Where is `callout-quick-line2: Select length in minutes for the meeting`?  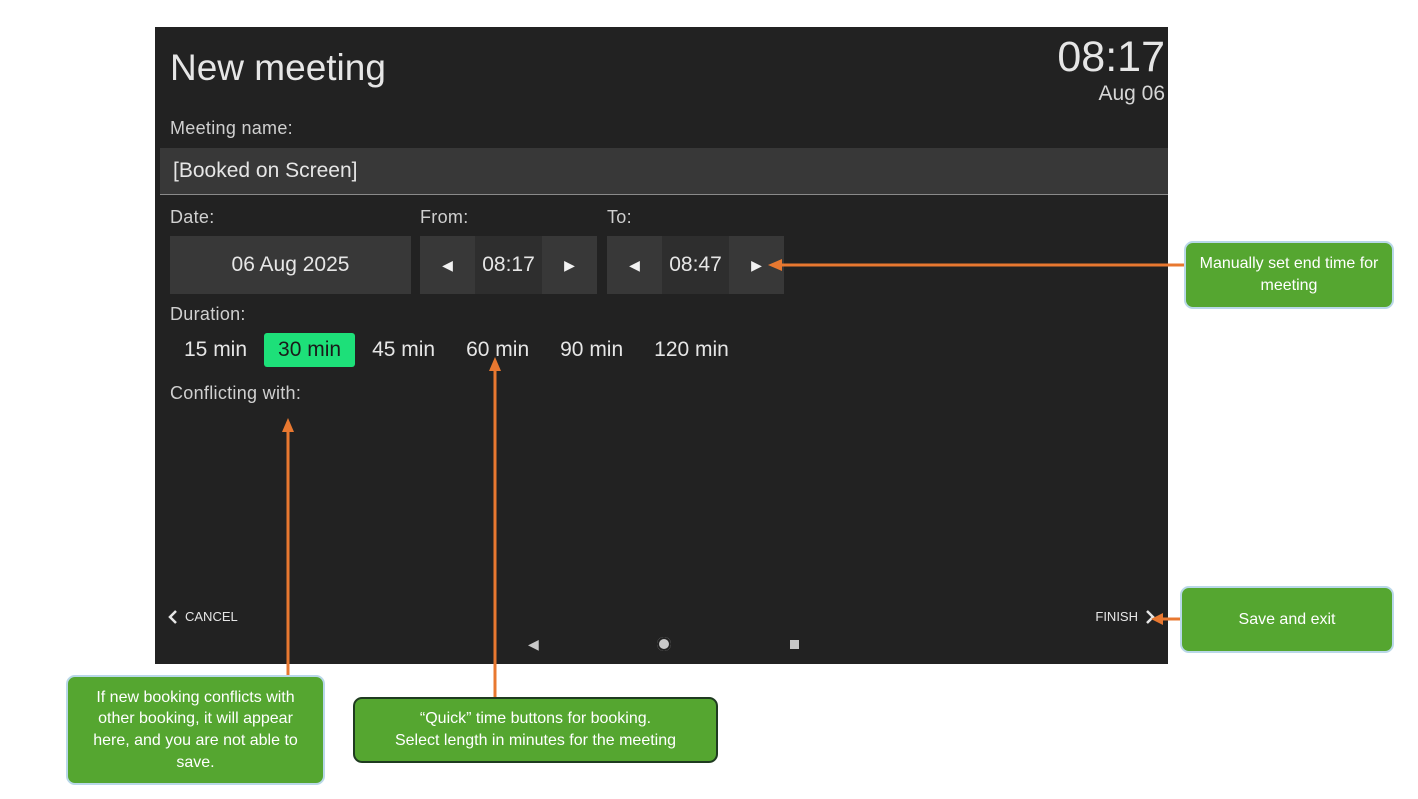
callout-quick-line2: Select length in minutes for the meeting is located at coordinates (535, 740).